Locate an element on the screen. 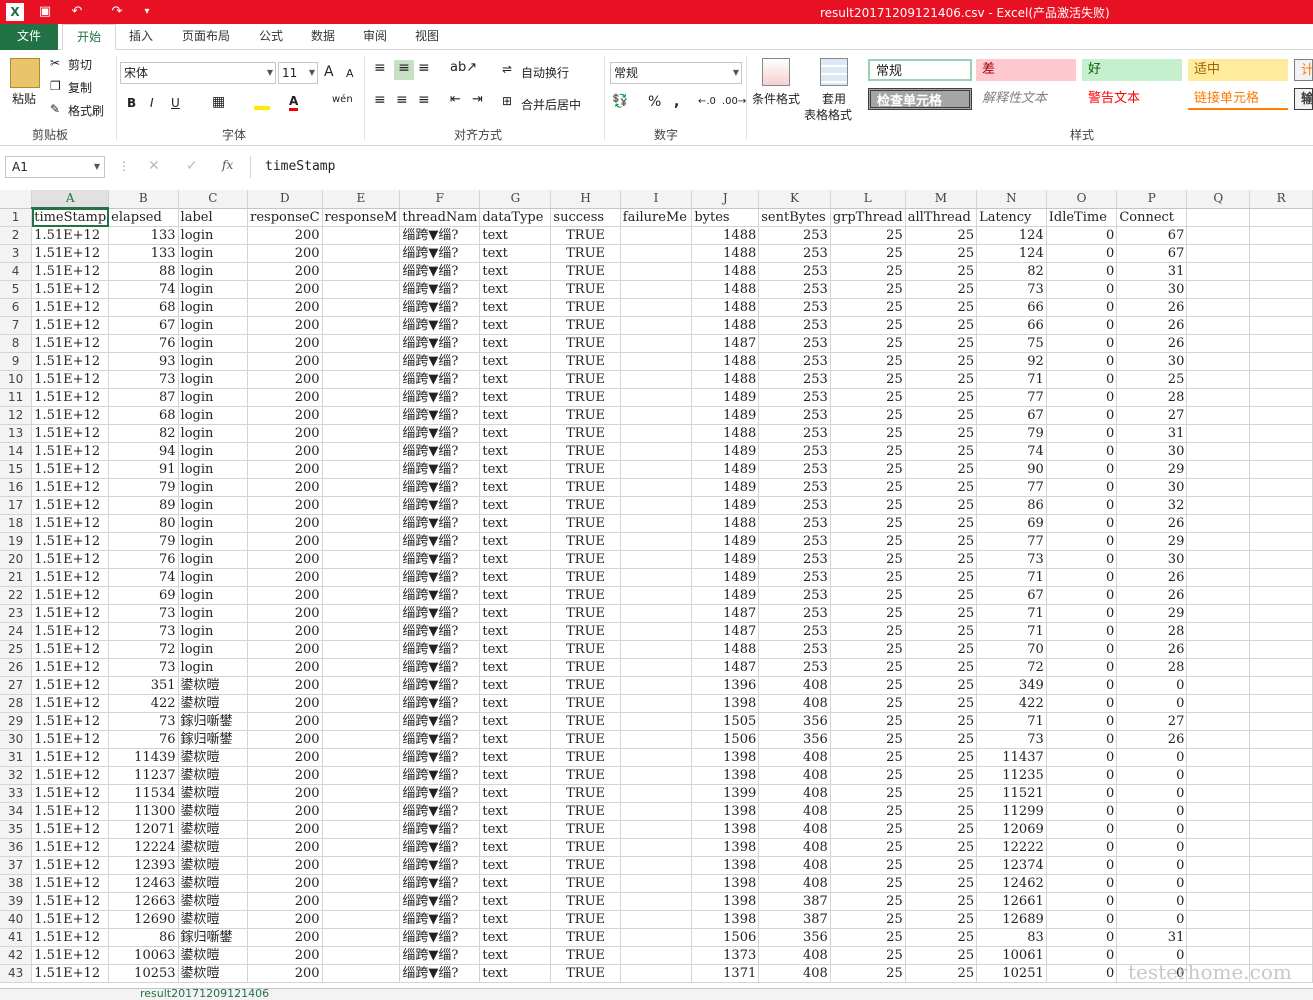 This screenshot has height=1000, width=1313. data-cell: 74 is located at coordinates (143, 577).